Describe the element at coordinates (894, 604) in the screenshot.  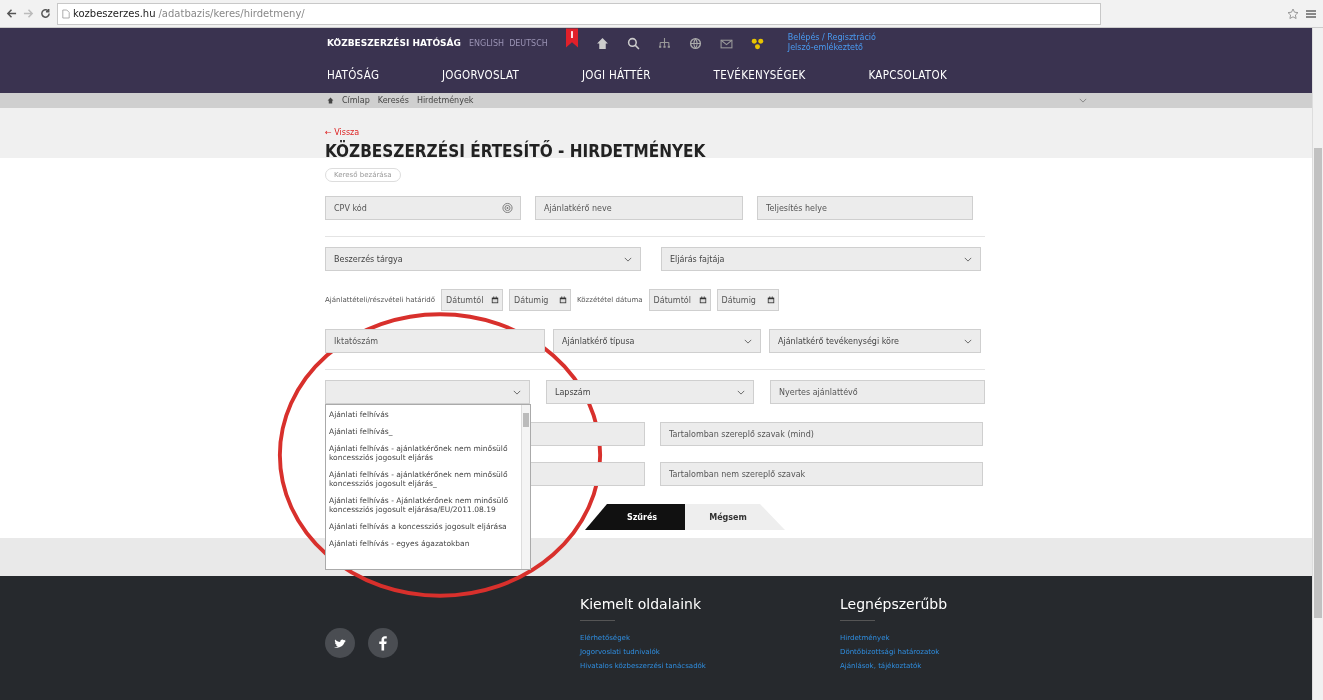
I see `footer-heading: Legnépszerűbb` at that location.